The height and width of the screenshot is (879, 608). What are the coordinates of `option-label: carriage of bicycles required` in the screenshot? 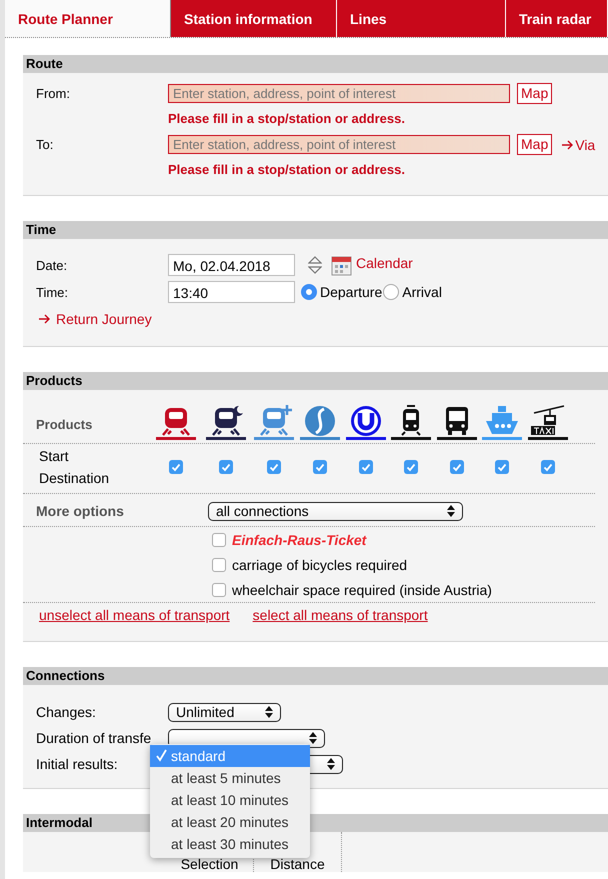 It's located at (320, 564).